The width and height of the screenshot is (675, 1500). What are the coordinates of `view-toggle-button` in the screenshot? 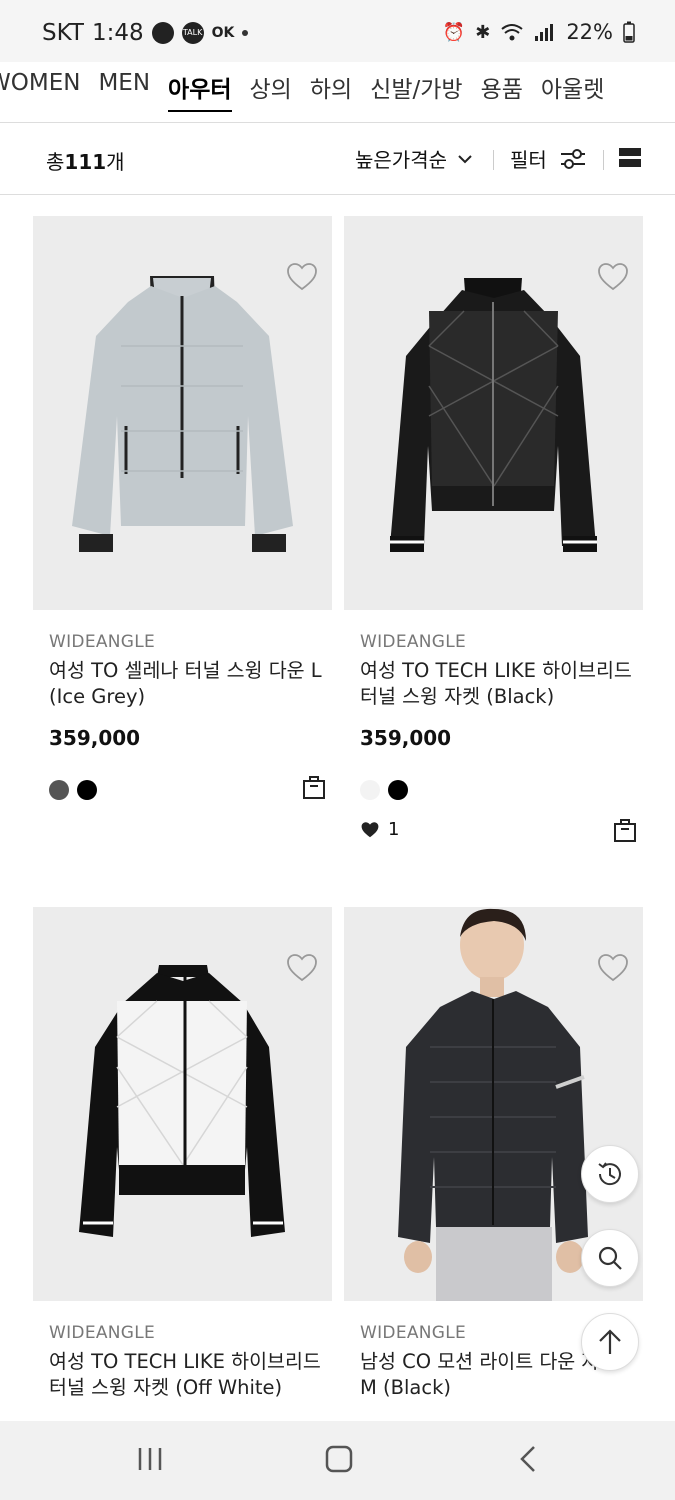 It's located at (630, 160).